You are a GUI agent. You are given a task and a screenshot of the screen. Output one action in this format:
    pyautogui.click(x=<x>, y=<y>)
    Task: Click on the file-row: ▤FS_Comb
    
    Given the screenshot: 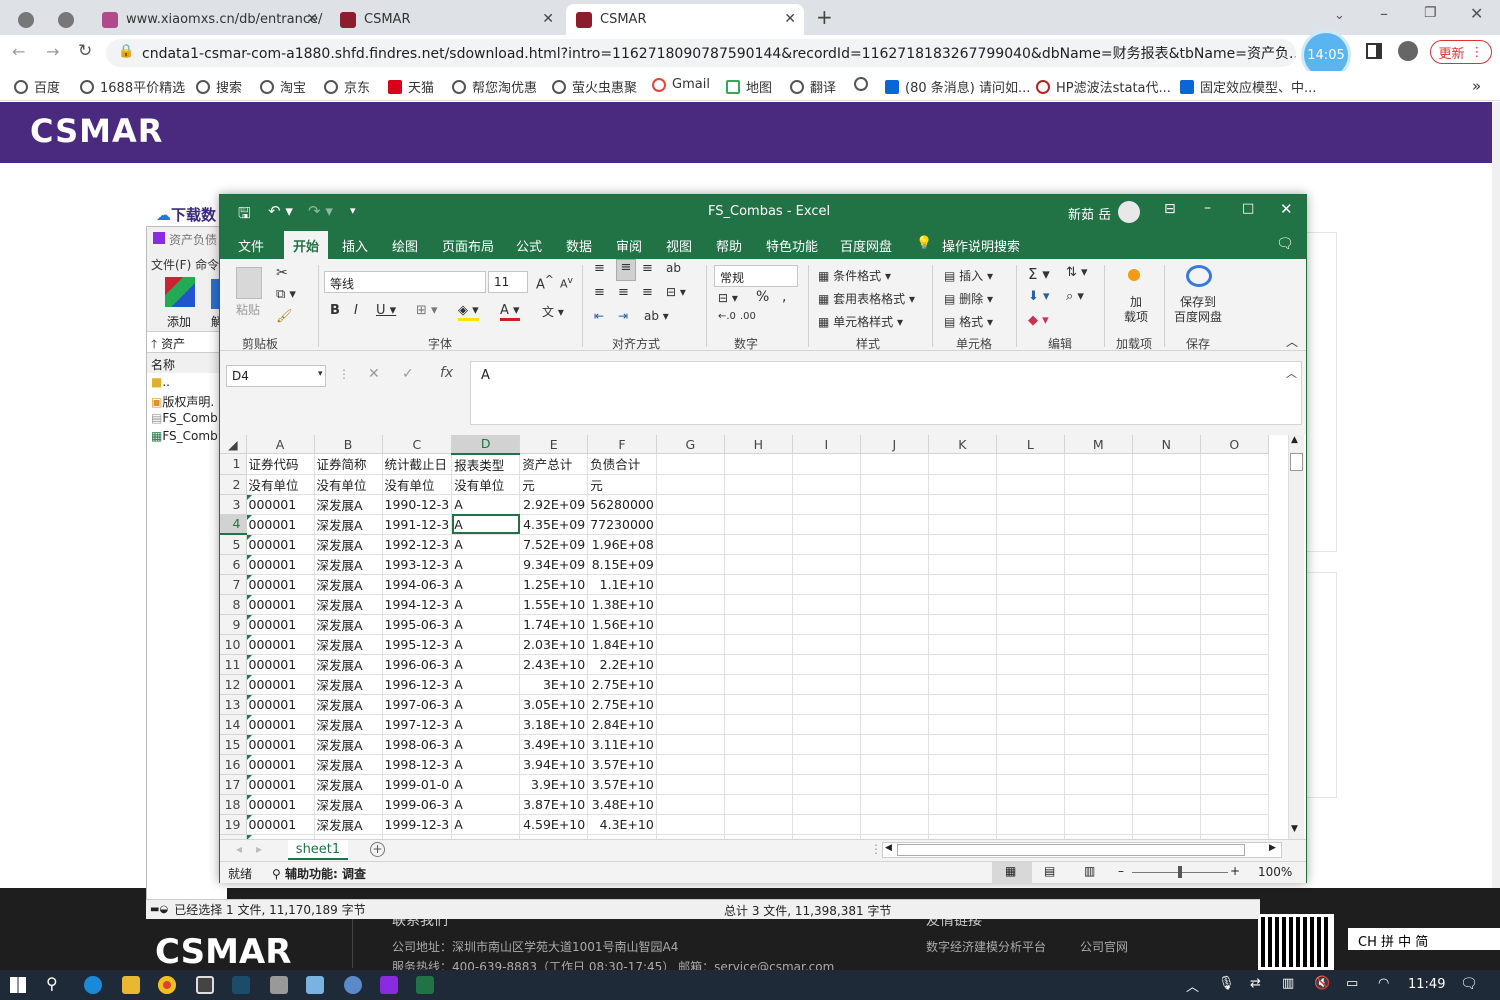 What is the action you would take?
    pyautogui.click(x=184, y=418)
    